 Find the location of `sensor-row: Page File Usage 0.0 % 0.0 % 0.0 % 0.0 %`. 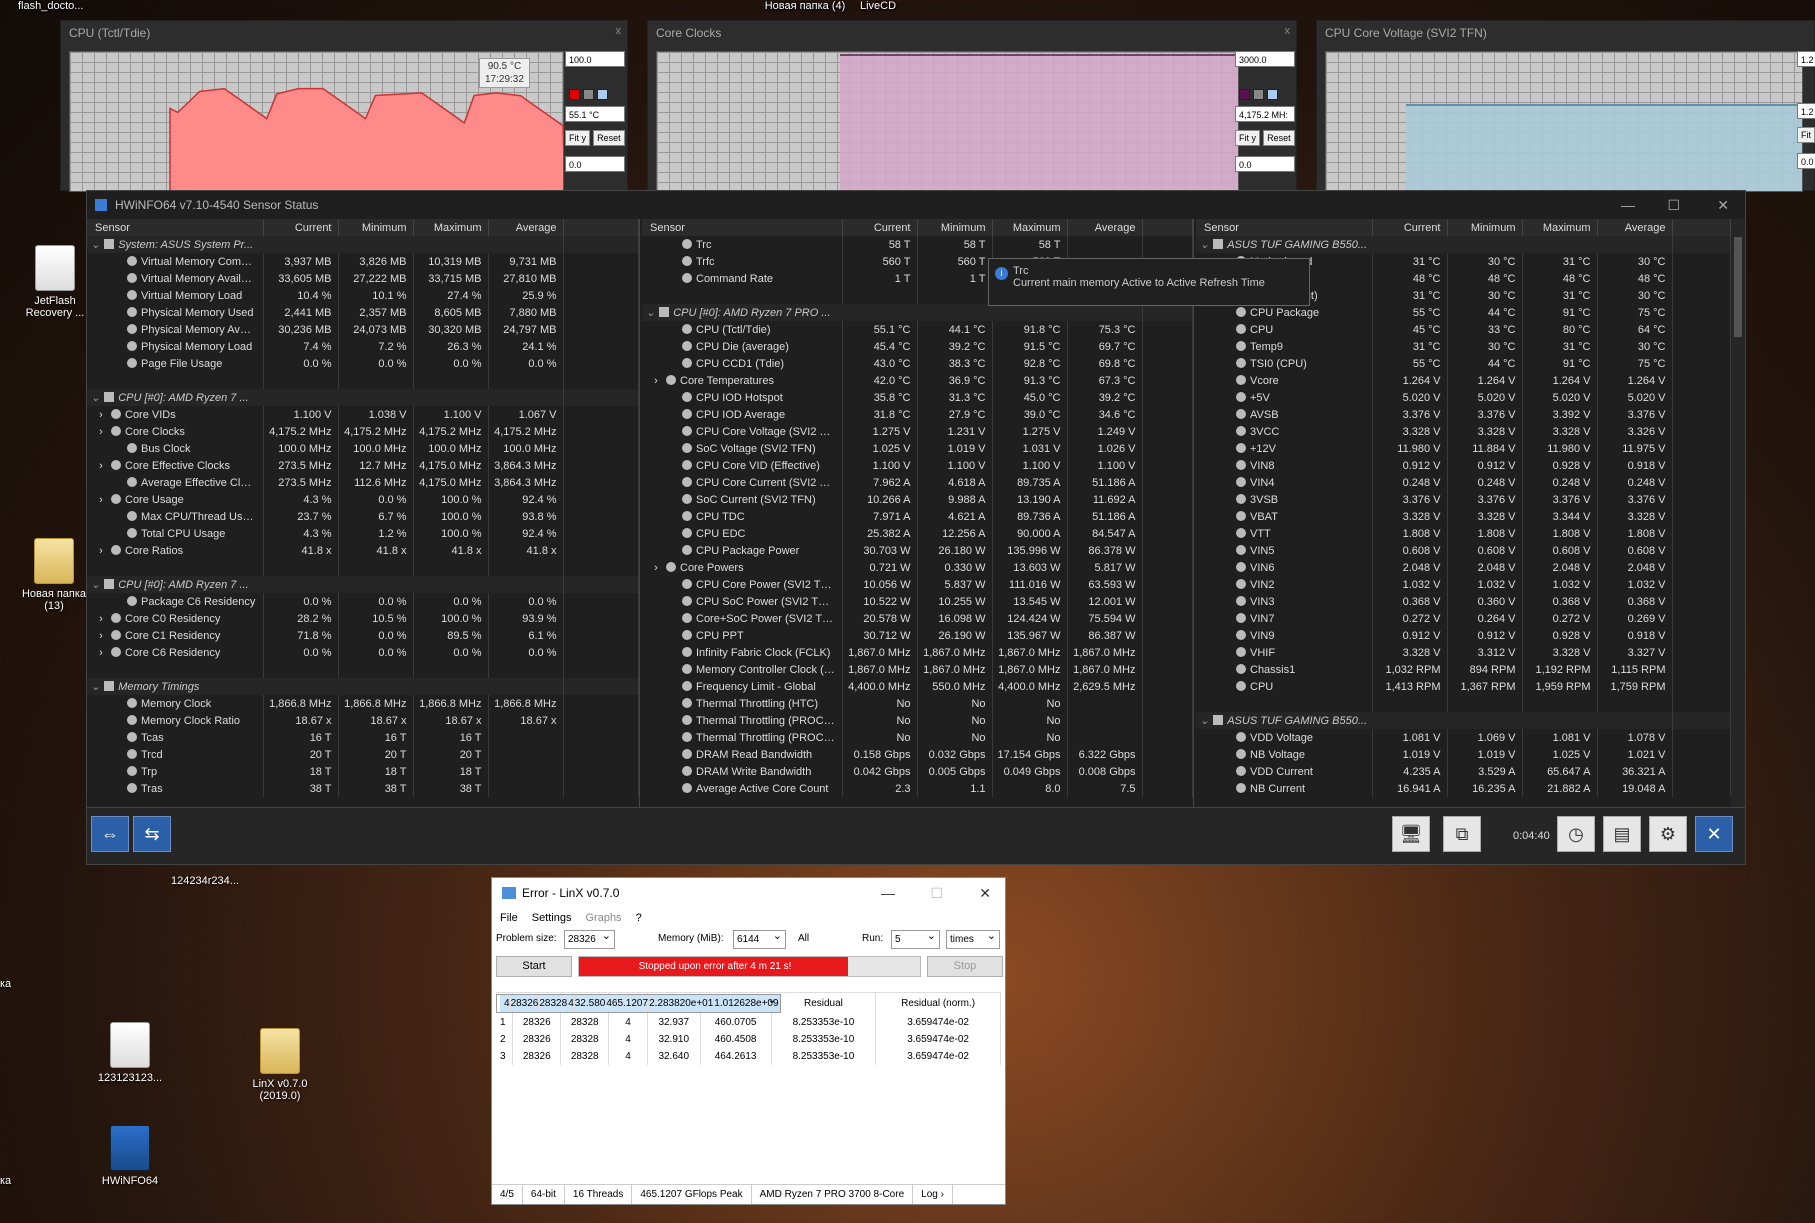

sensor-row: Page File Usage 0.0 % 0.0 % 0.0 % 0.0 % is located at coordinates (363, 363).